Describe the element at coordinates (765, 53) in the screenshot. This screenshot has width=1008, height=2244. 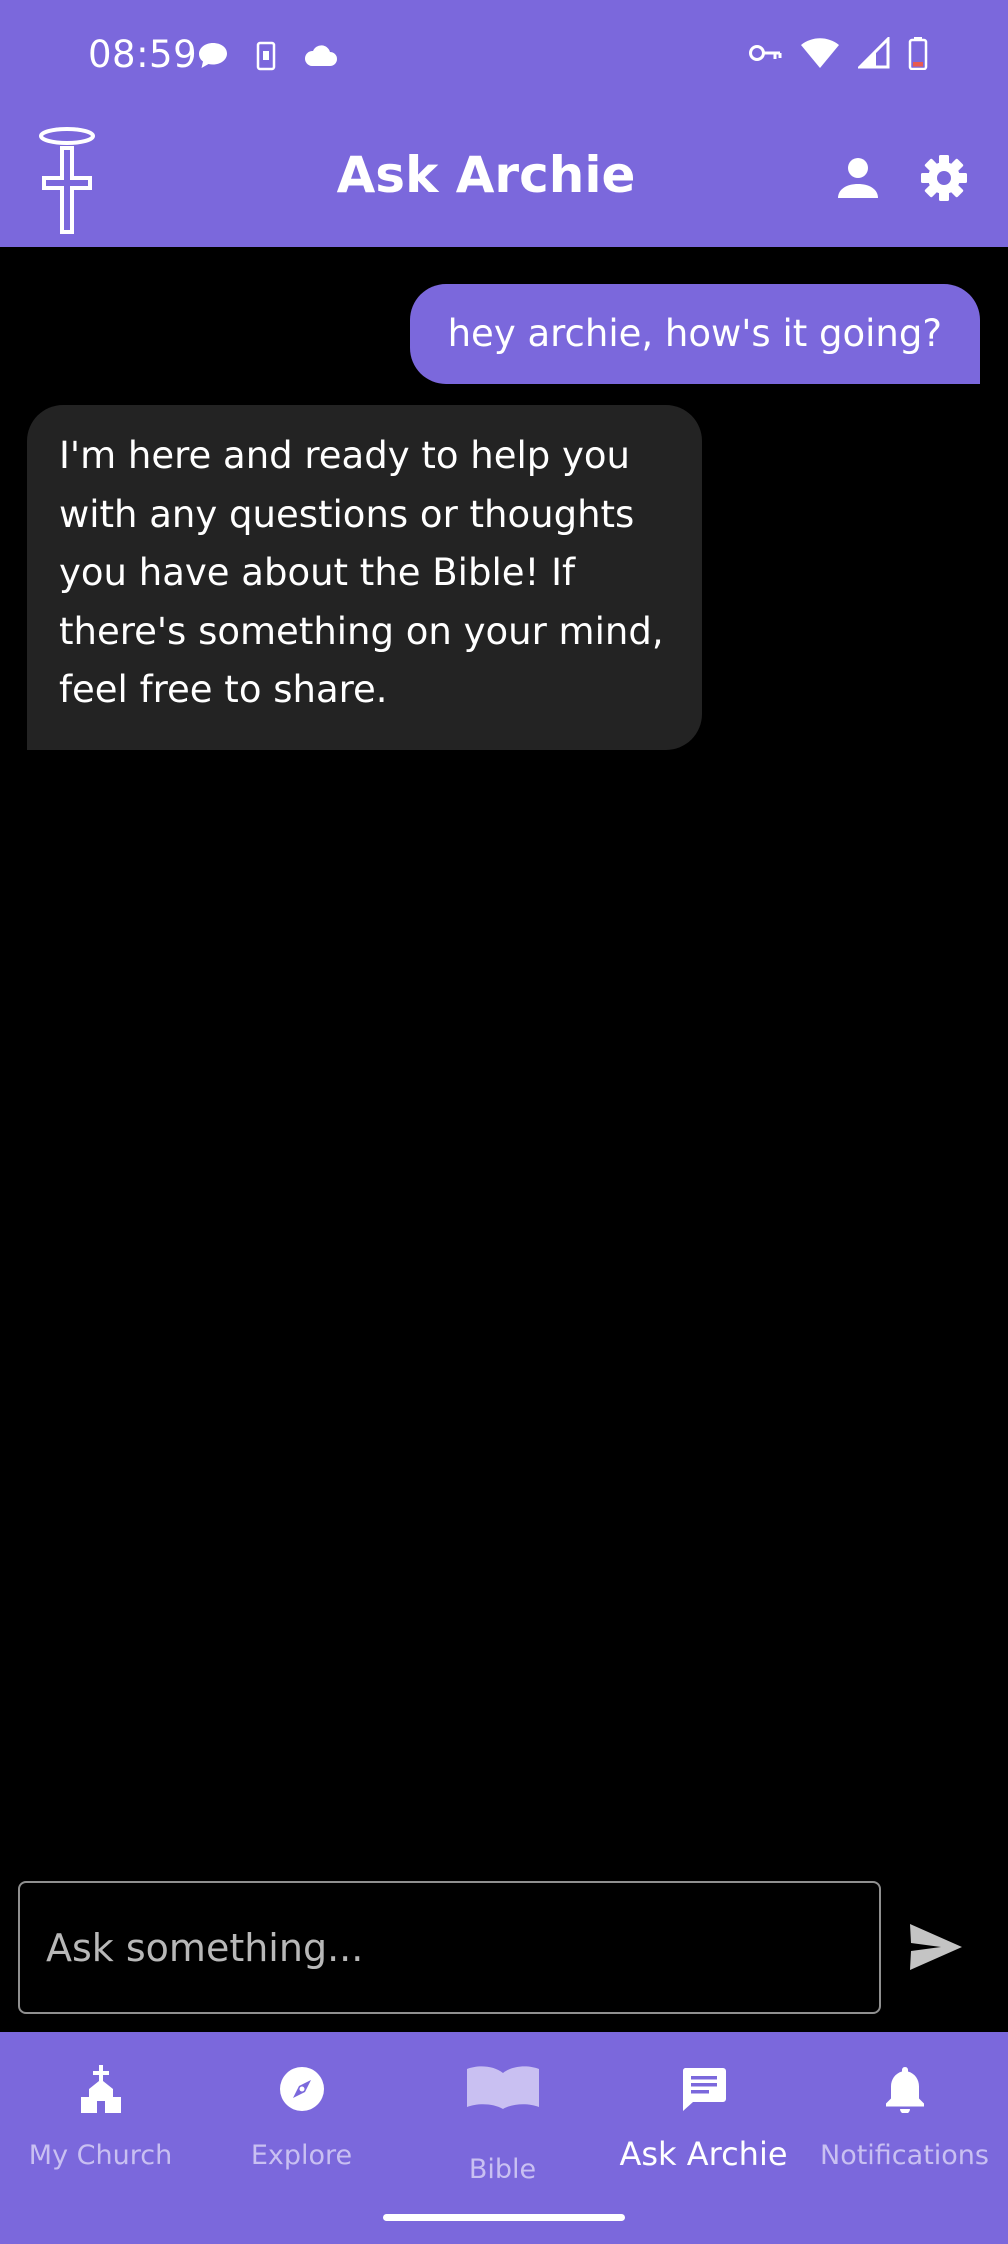
I see `vpn-key-icon` at that location.